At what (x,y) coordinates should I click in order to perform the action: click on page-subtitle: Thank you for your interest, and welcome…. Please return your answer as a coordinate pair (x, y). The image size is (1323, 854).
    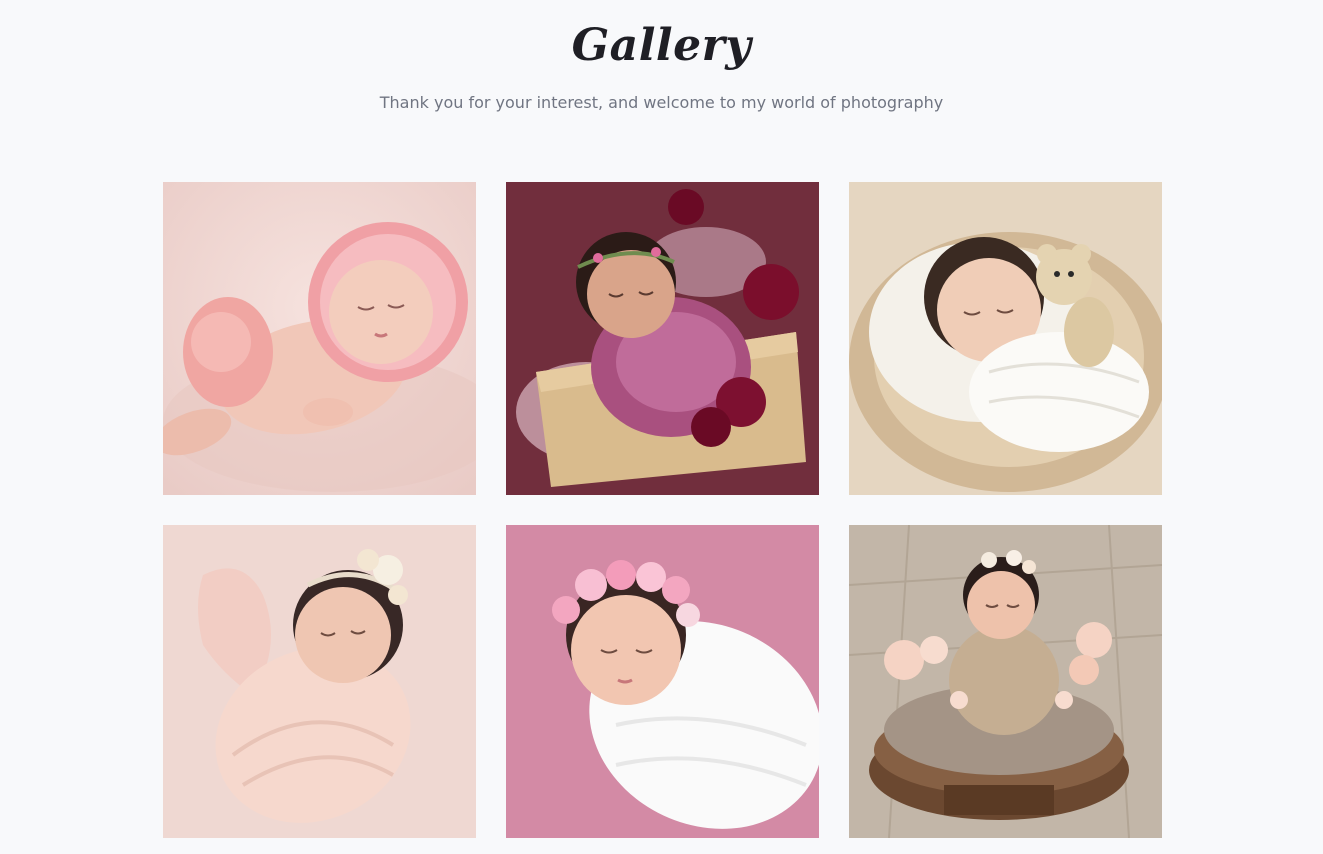
    Looking at the image, I should click on (661, 102).